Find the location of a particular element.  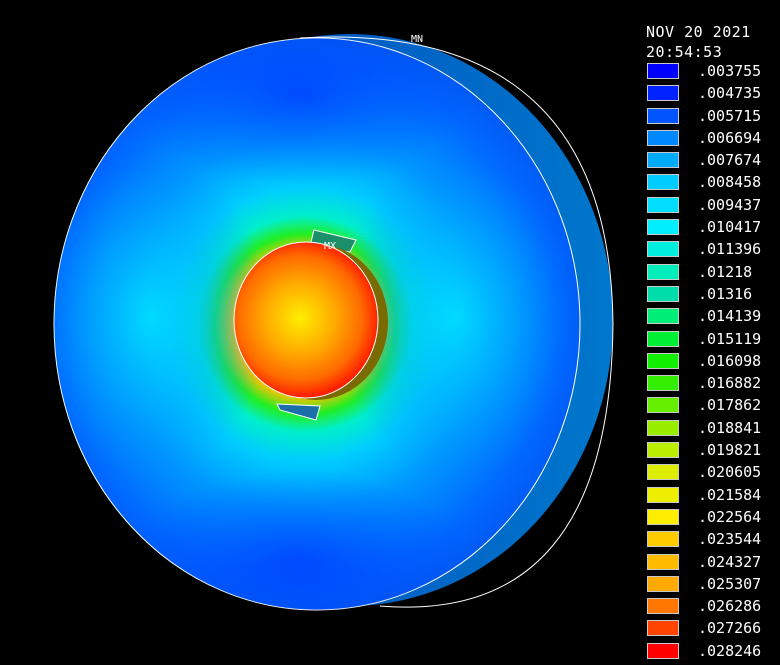

legend-item: .023544 is located at coordinates (713, 541).